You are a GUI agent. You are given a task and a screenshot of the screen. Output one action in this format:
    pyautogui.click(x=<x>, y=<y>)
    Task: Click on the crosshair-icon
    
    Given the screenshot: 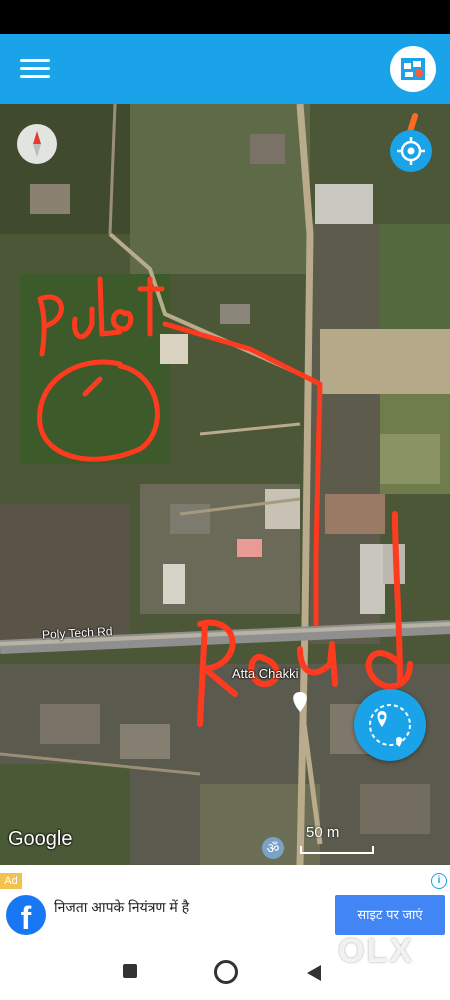 What is the action you would take?
    pyautogui.click(x=411, y=151)
    